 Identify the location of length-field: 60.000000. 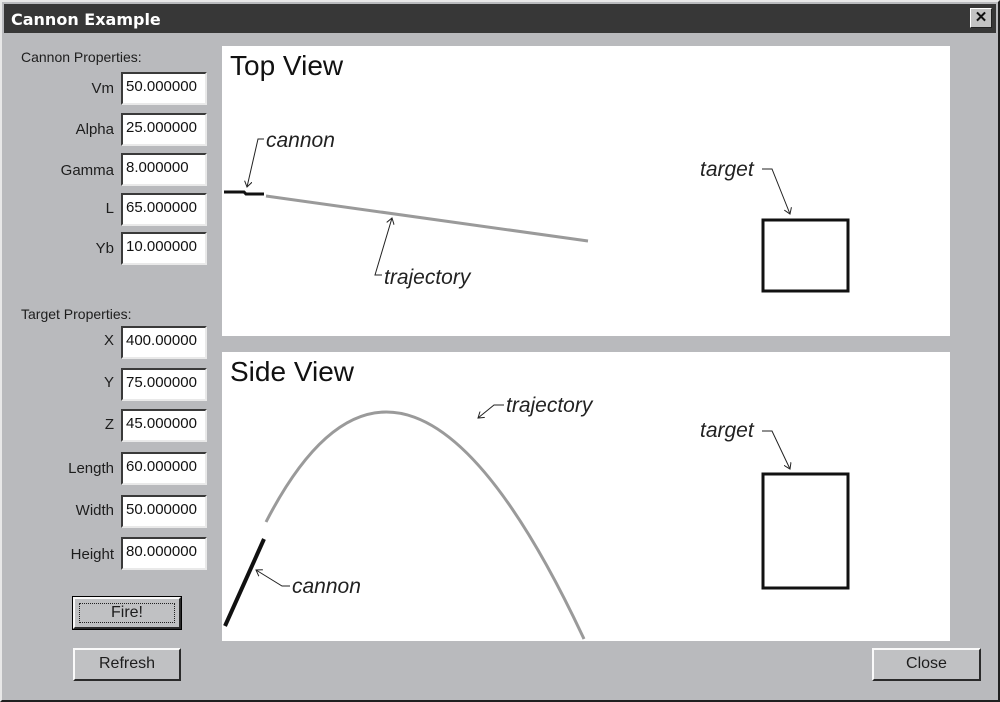
(164, 468).